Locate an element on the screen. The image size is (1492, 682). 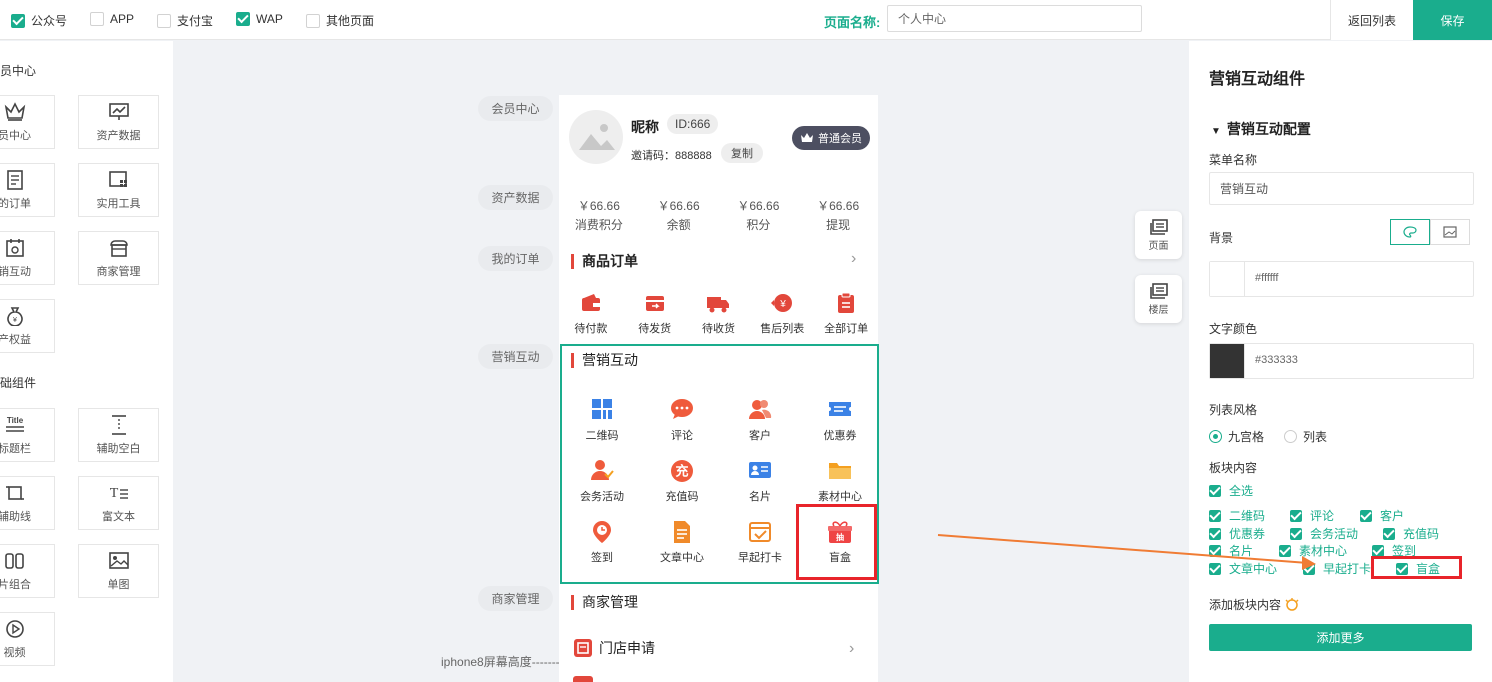
floor-pill-merchant: 商家管理 is located at coordinates (515, 598).